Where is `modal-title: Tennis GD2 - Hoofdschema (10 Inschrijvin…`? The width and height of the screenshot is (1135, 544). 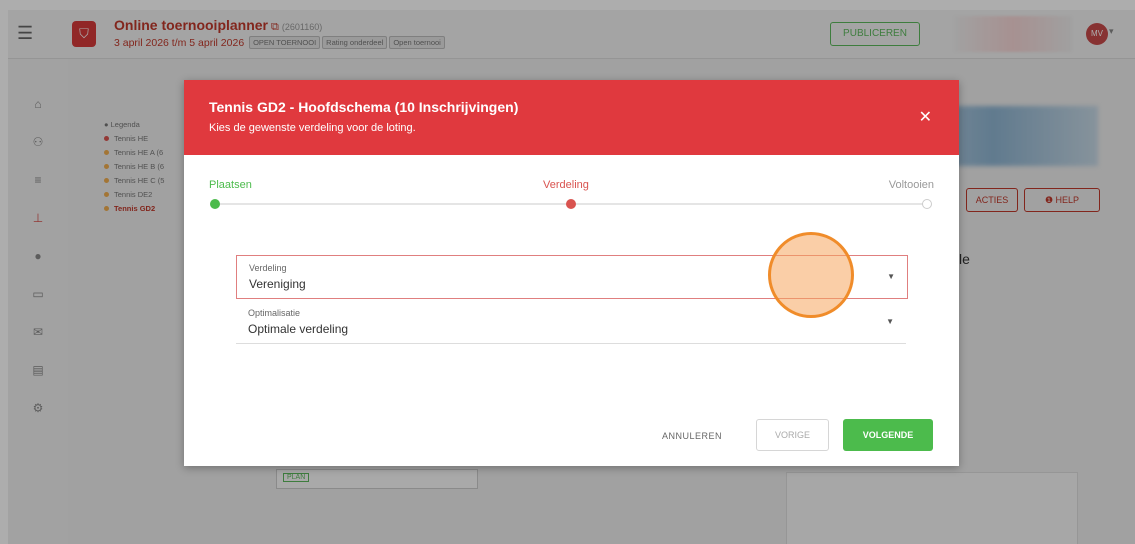
modal-title: Tennis GD2 - Hoofdschema (10 Inschrijvin… is located at coordinates (364, 107).